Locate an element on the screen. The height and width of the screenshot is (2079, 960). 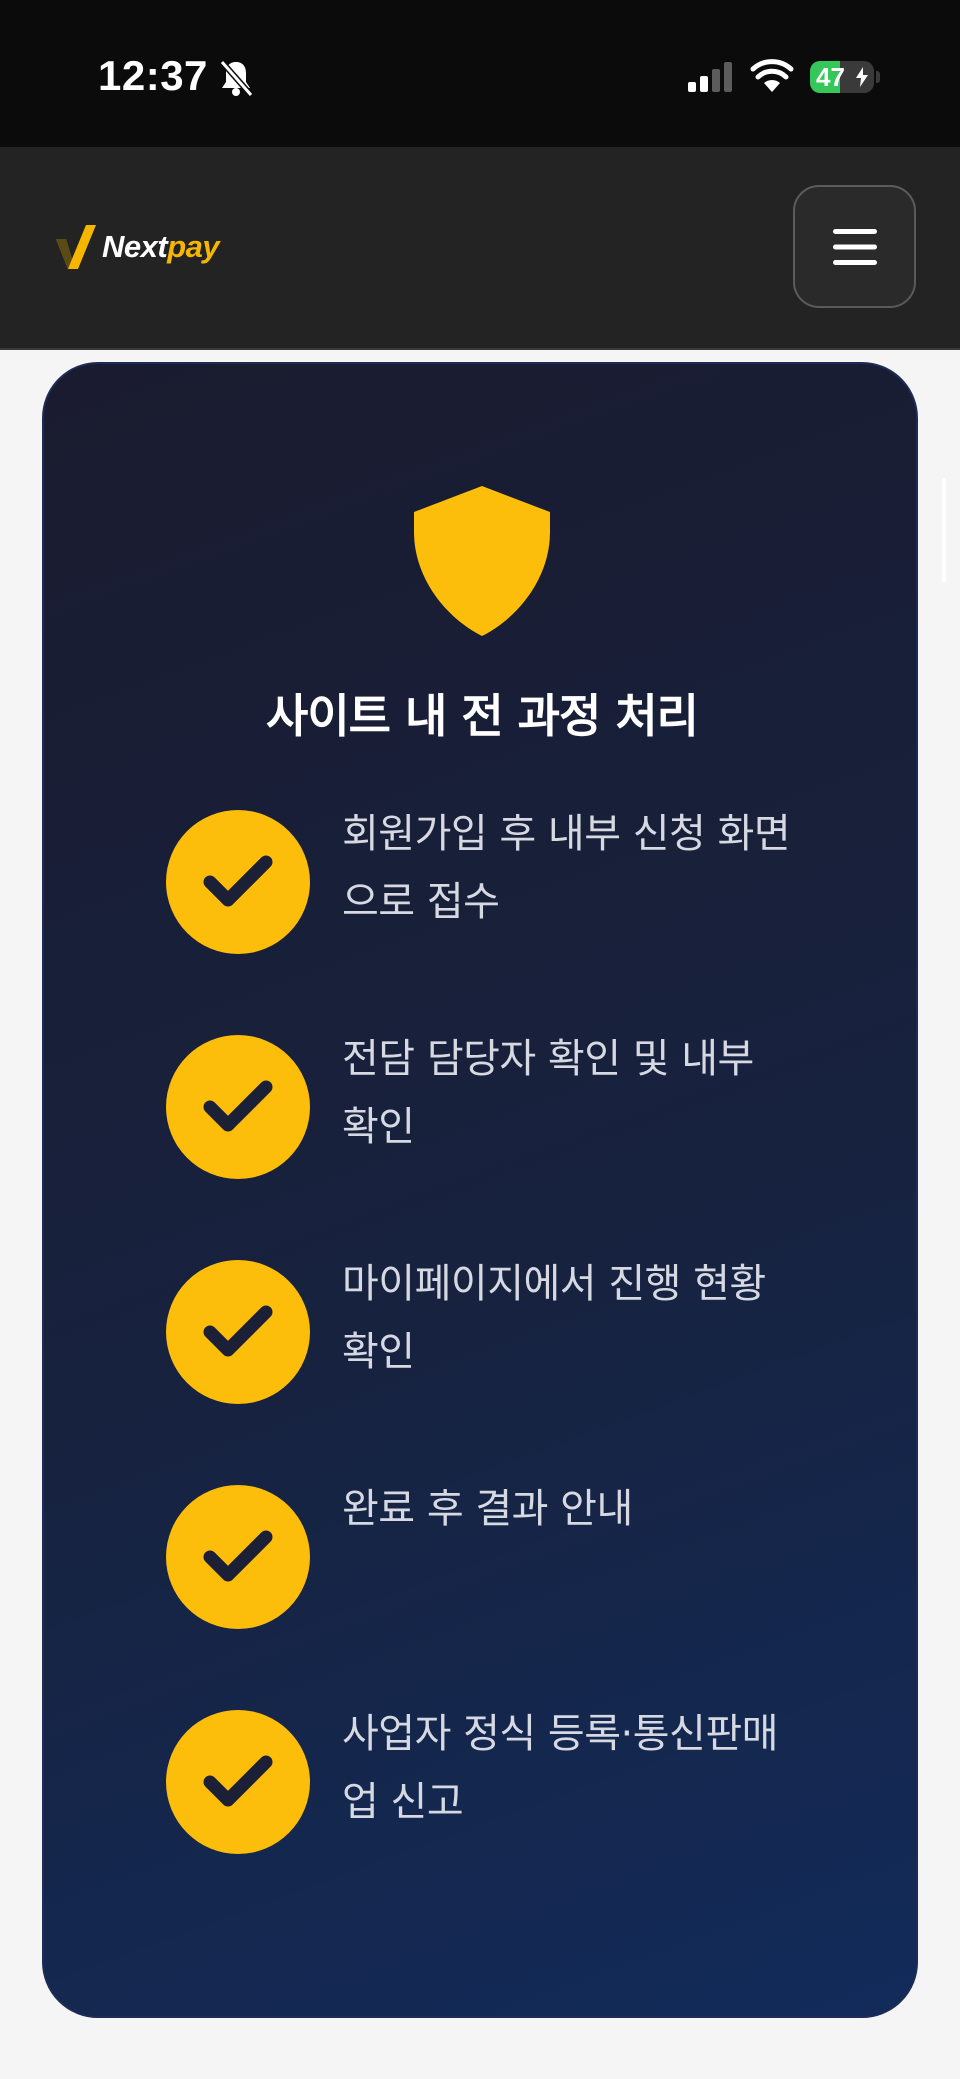
nextpay-logo: Nextpay is located at coordinates (138, 247).